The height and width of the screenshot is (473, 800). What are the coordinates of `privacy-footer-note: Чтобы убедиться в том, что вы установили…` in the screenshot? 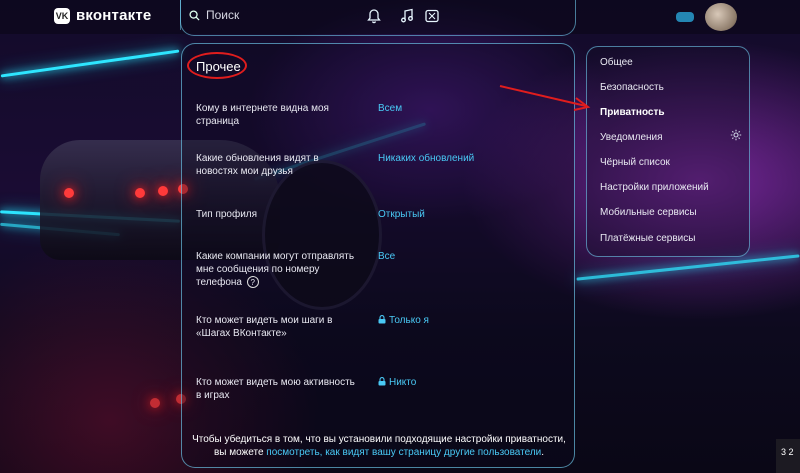 It's located at (379, 446).